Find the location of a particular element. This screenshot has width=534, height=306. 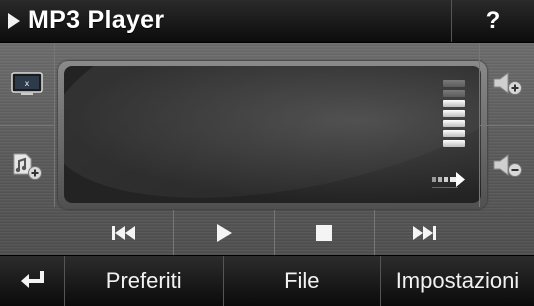

volume-down-icon is located at coordinates (507, 165).